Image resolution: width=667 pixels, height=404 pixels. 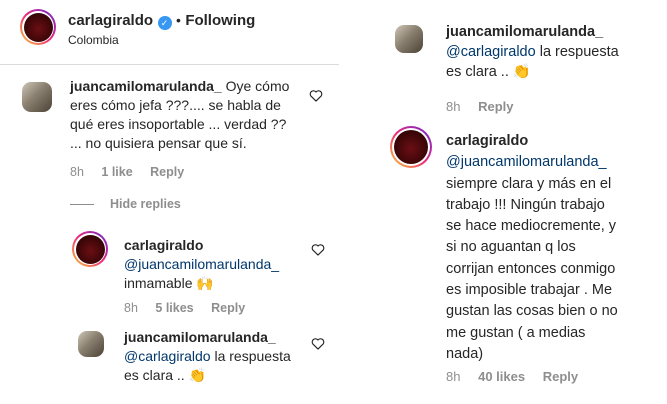 I want to click on verified-badge-icon: ✓, so click(x=164, y=23).